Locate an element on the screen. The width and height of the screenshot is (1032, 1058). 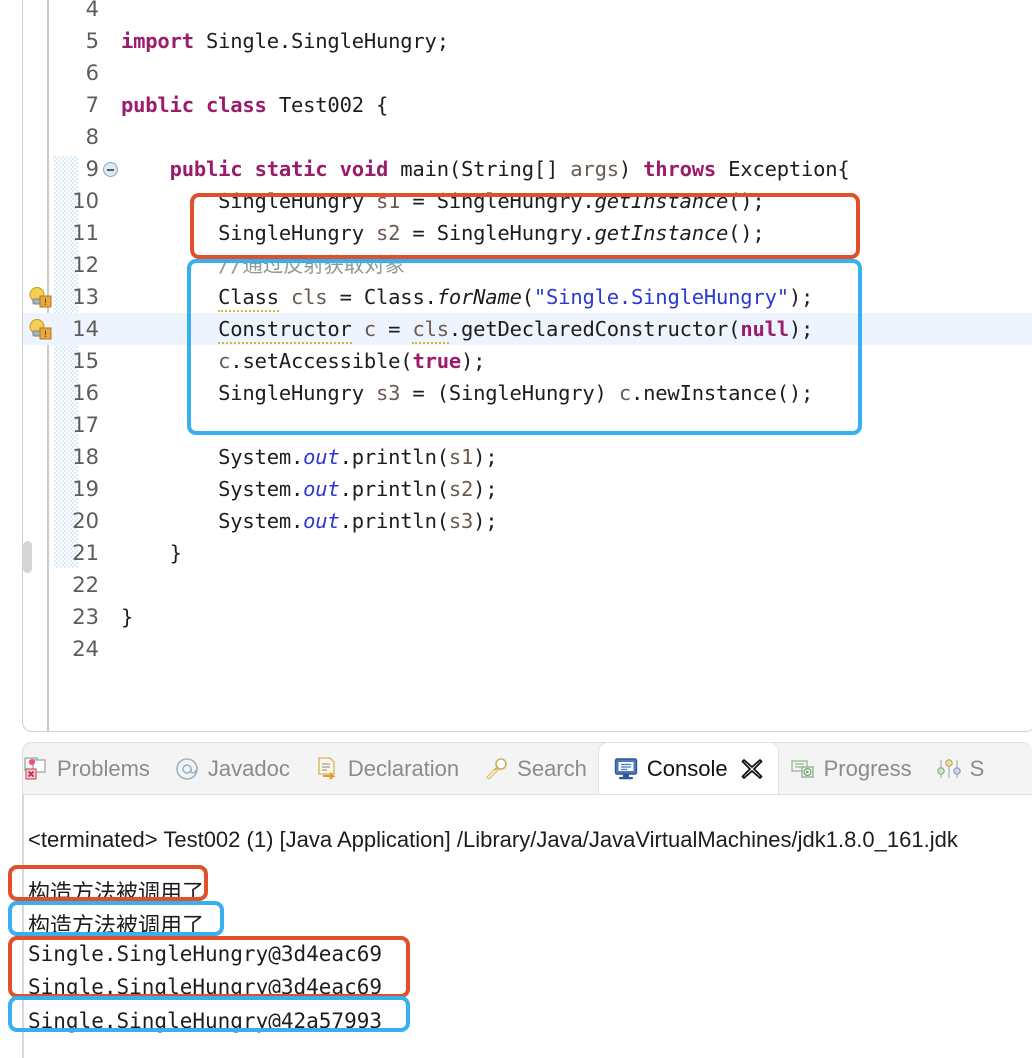
line-number: 6 is located at coordinates (92, 73).